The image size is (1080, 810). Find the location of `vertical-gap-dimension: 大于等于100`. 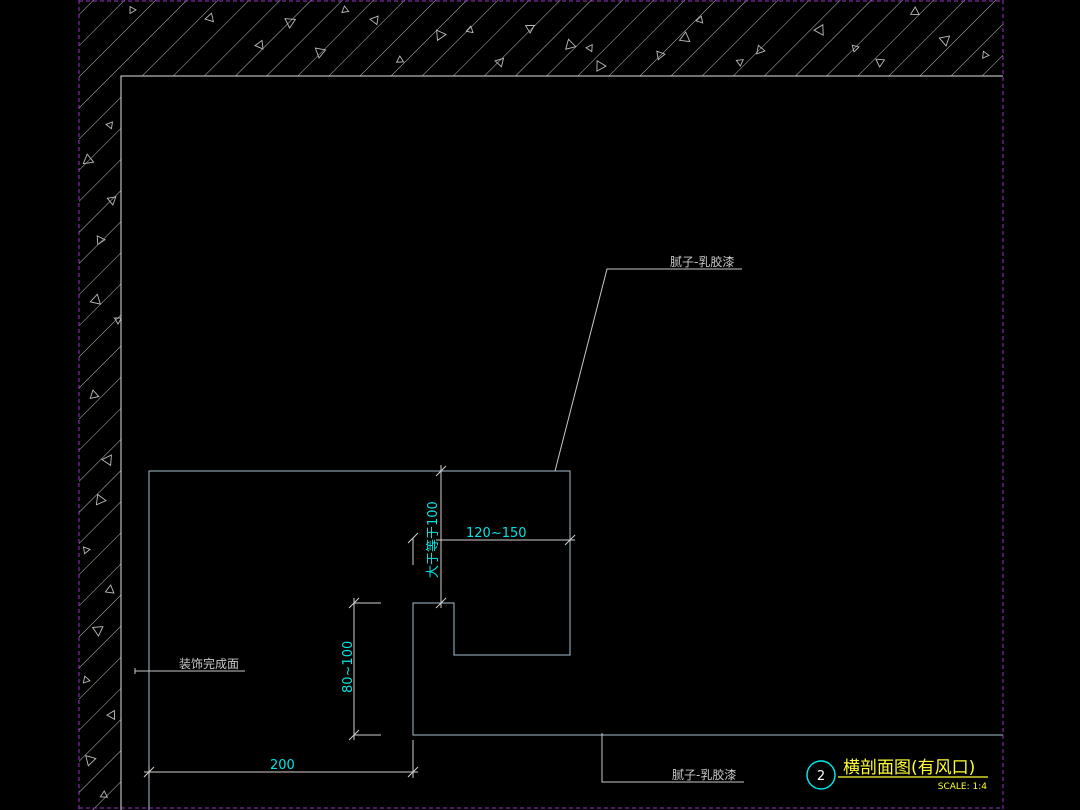

vertical-gap-dimension: 大于等于100 is located at coordinates (433, 539).